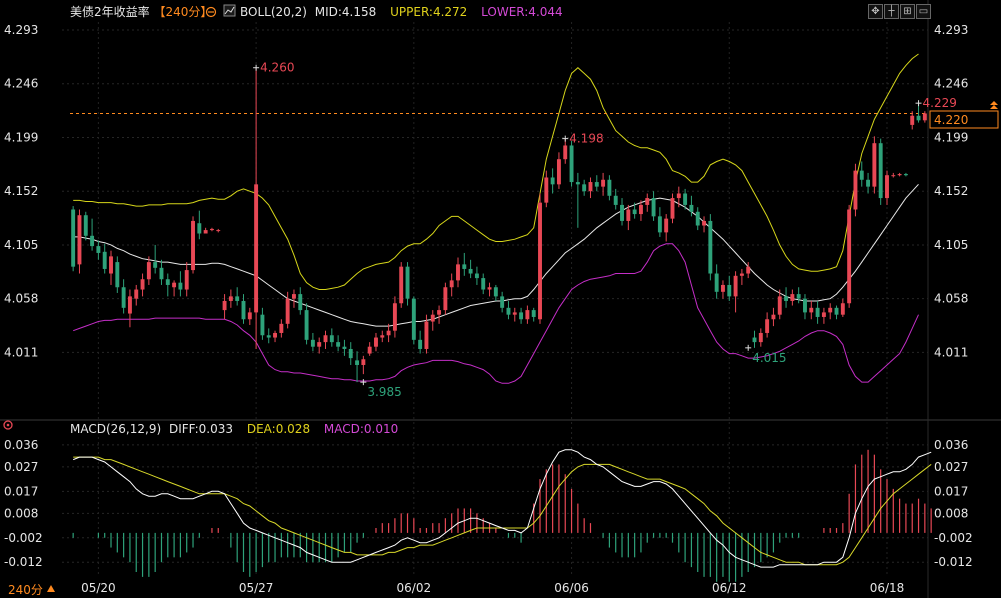 This screenshot has height=598, width=1001. I want to click on period-dropdown-icon, so click(51, 588).